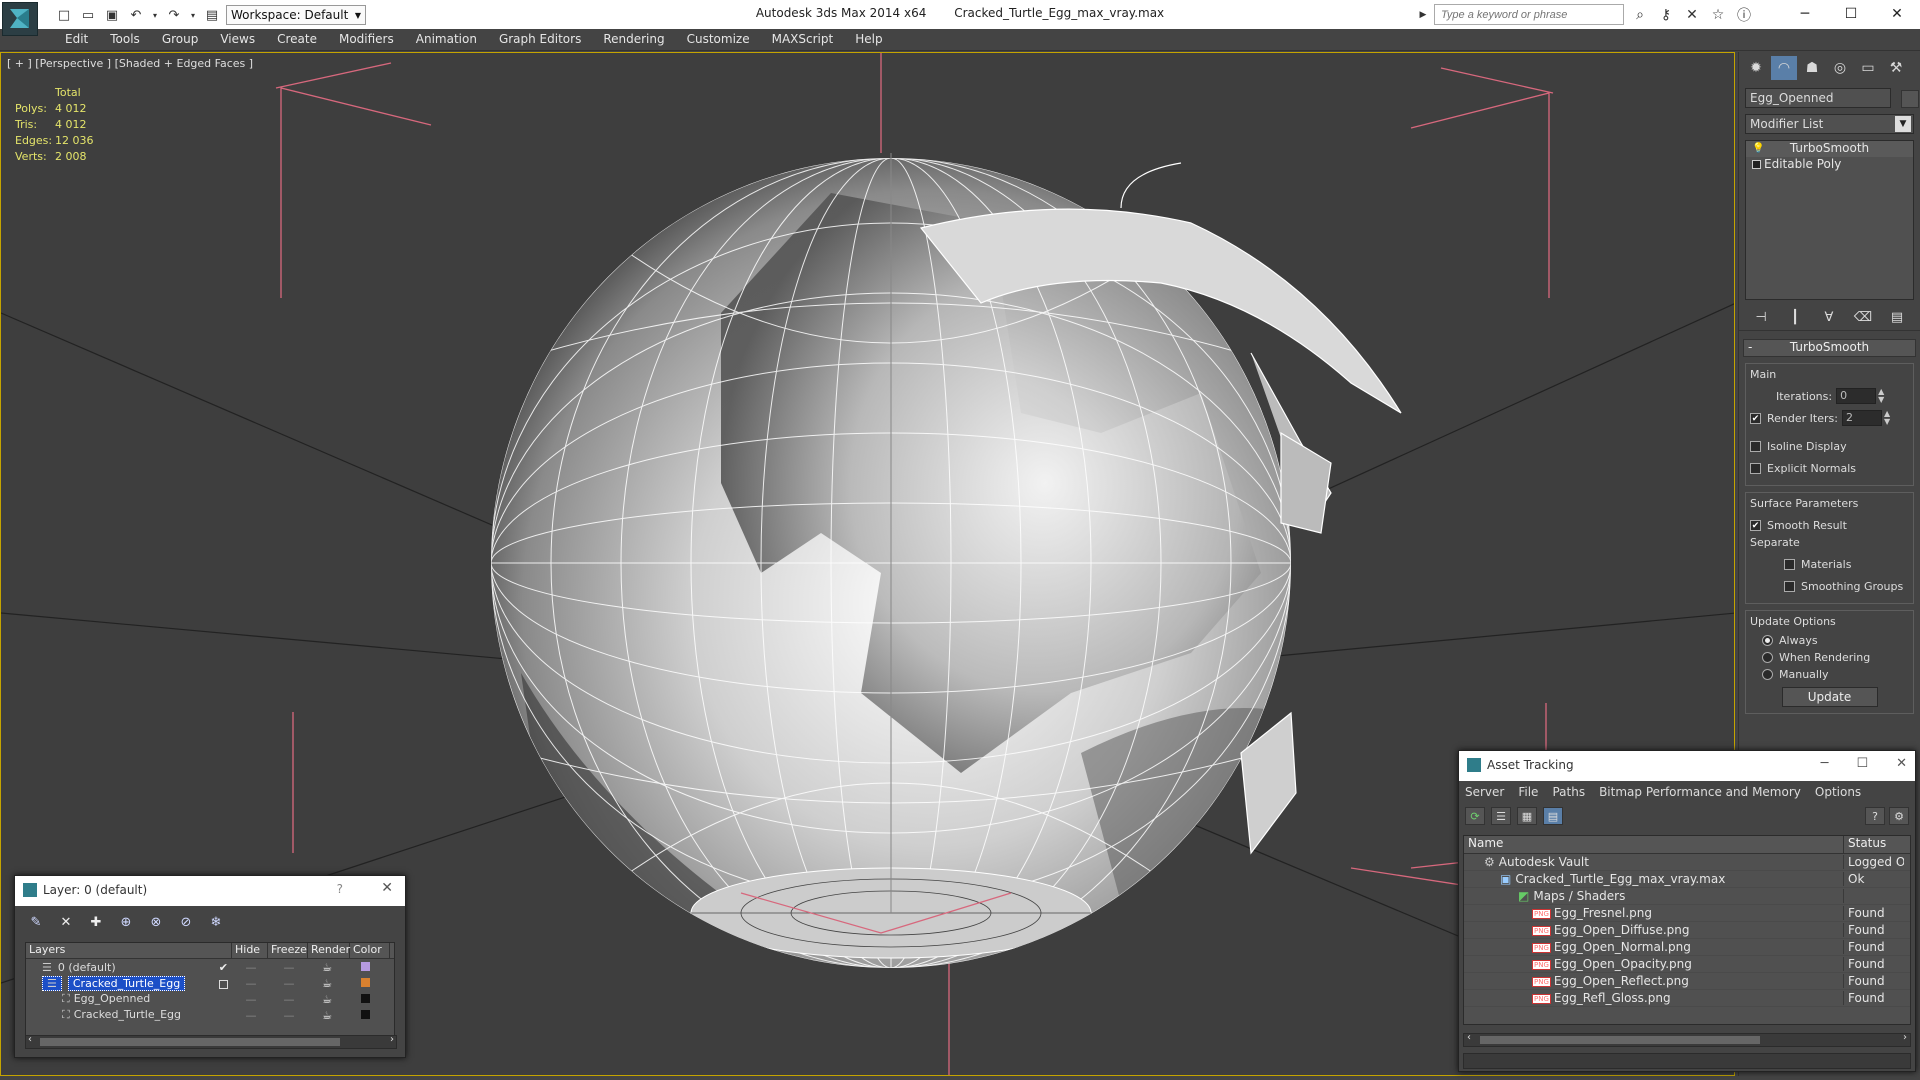  I want to click on pin-stack-icon: ⊣, so click(1761, 317).